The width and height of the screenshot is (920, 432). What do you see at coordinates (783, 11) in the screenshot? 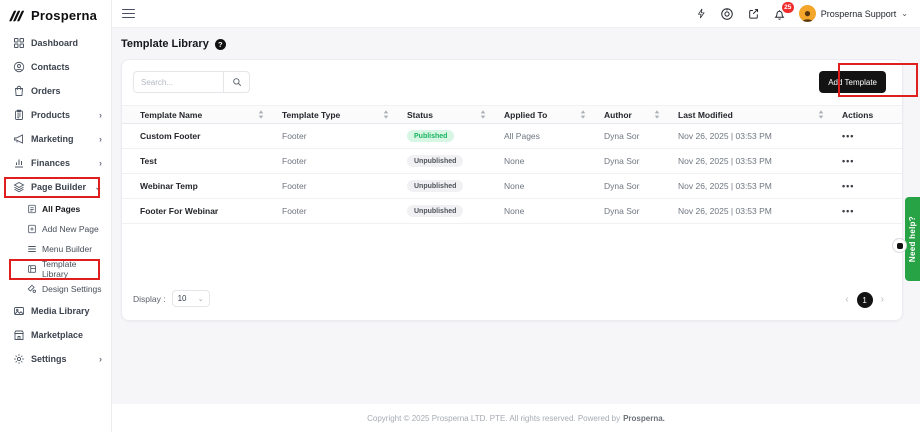
I see `bell-icon: 25` at bounding box center [783, 11].